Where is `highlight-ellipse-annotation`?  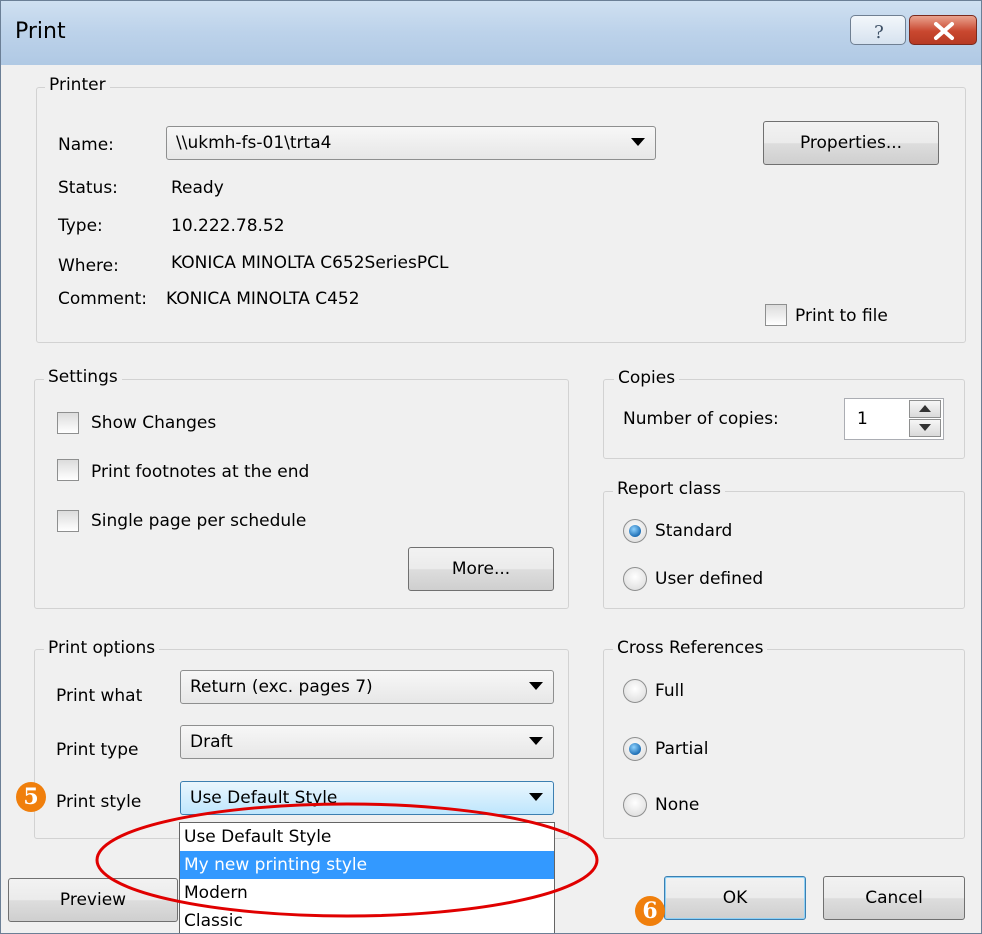
highlight-ellipse-annotation is located at coordinates (347, 860).